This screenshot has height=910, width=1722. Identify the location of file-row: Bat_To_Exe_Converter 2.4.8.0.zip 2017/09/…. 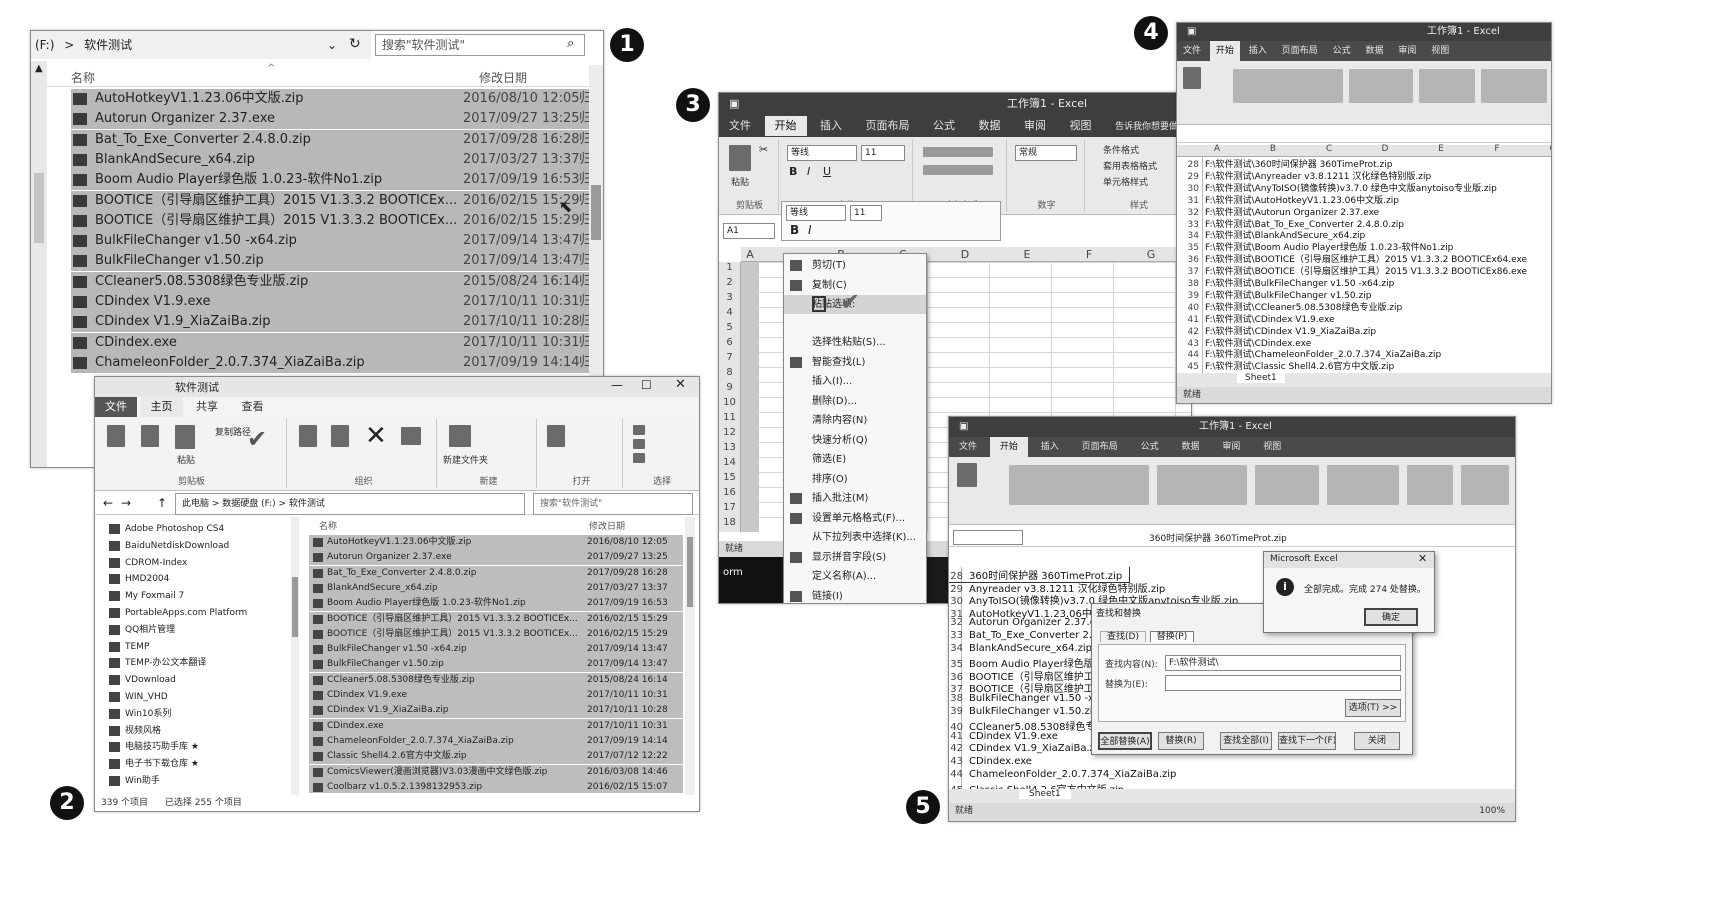
(331, 139).